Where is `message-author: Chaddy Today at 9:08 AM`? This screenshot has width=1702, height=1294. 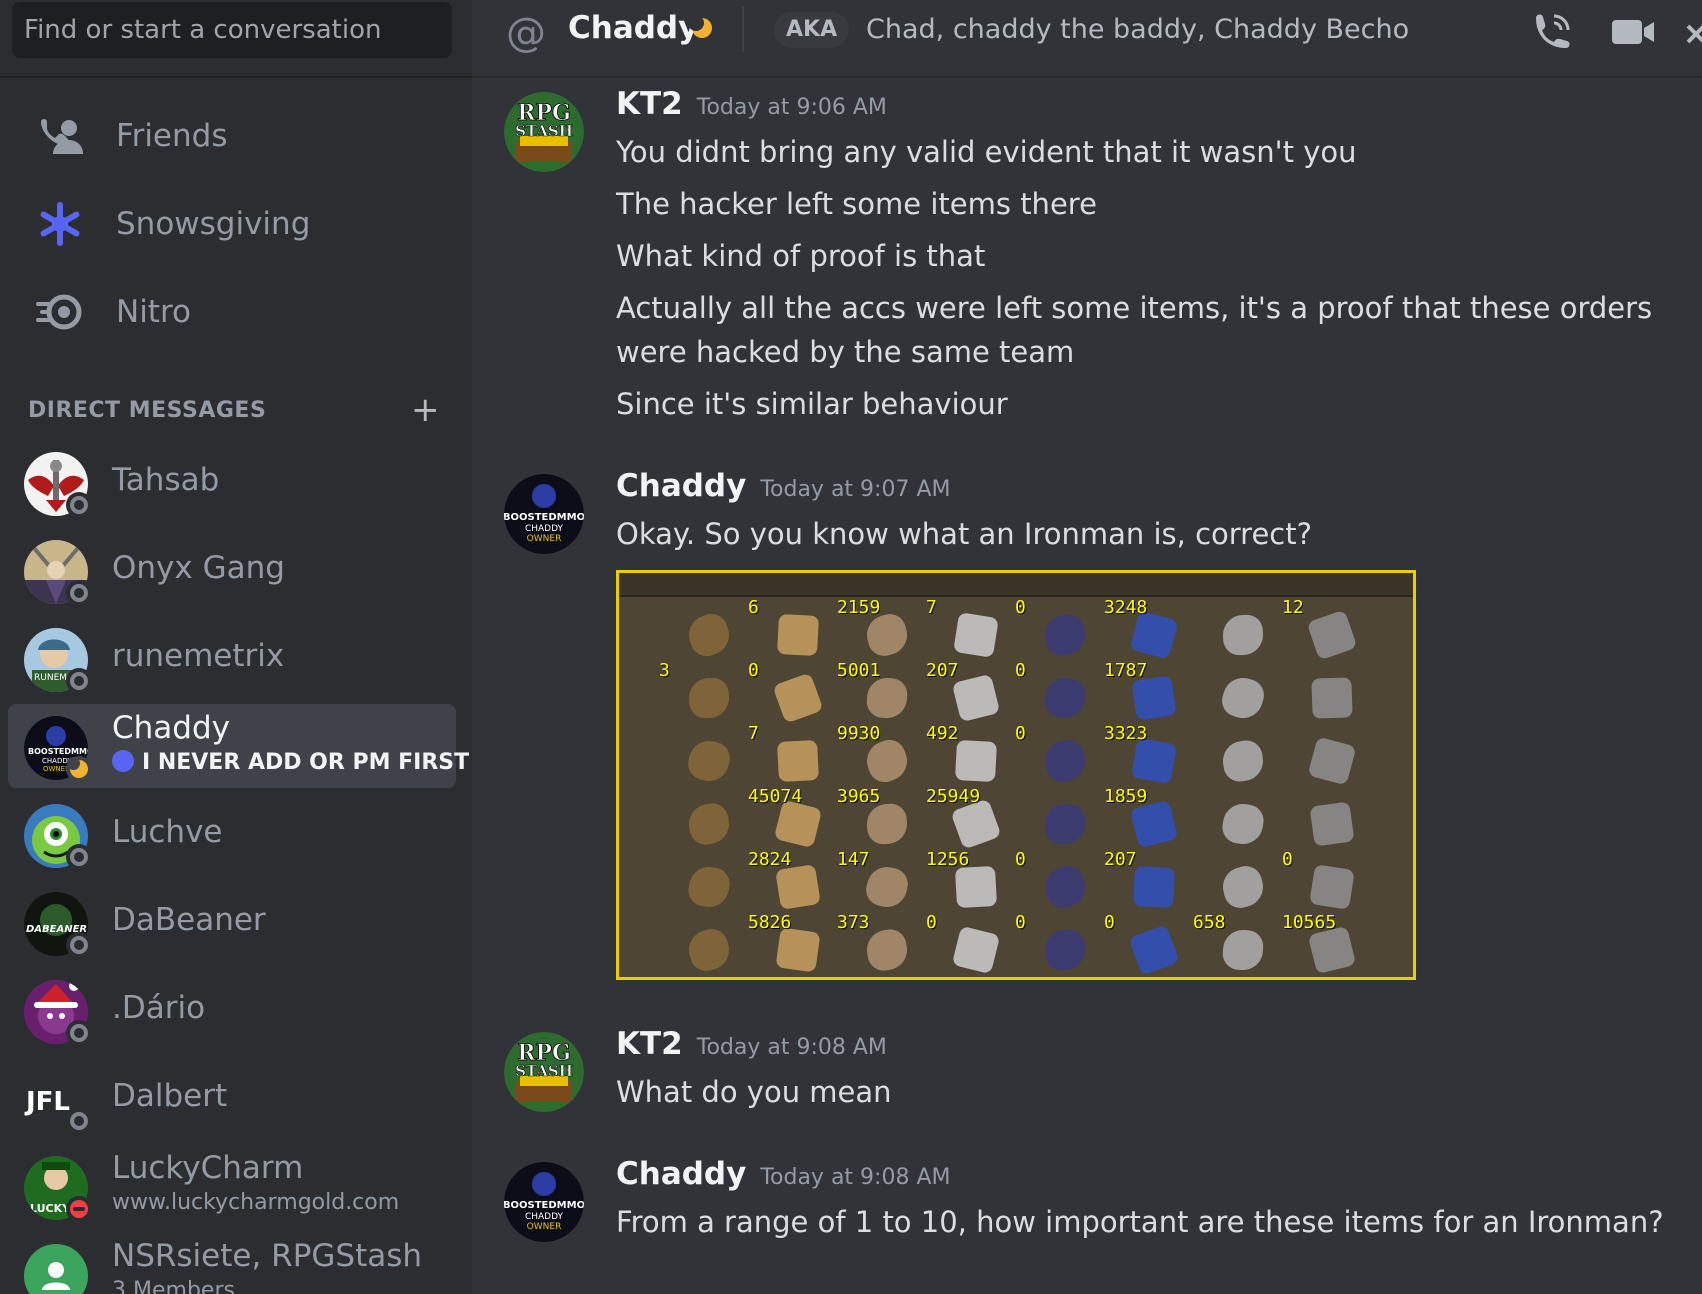 message-author: Chaddy Today at 9:08 AM is located at coordinates (783, 1174).